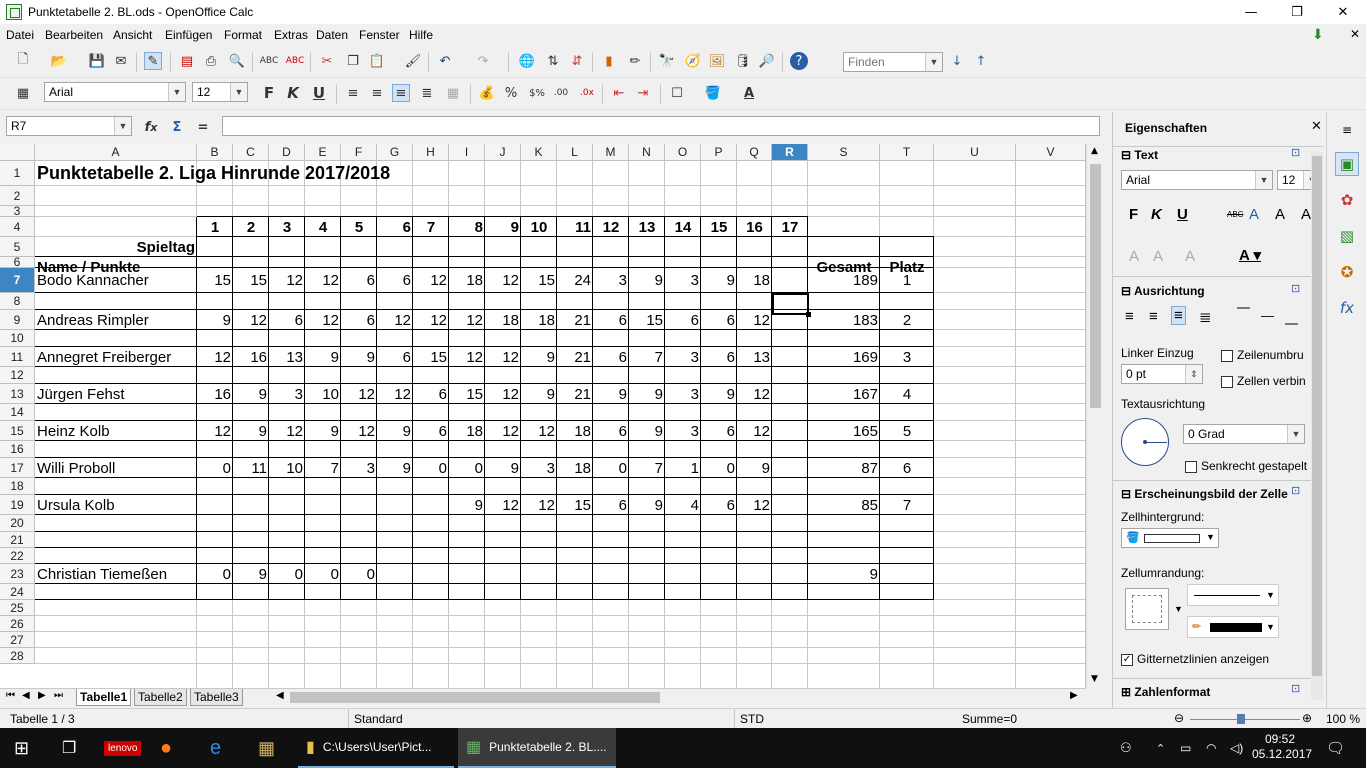 The height and width of the screenshot is (768, 1366). I want to click on sidebar-align-middle-icon: —, so click(1267, 315).